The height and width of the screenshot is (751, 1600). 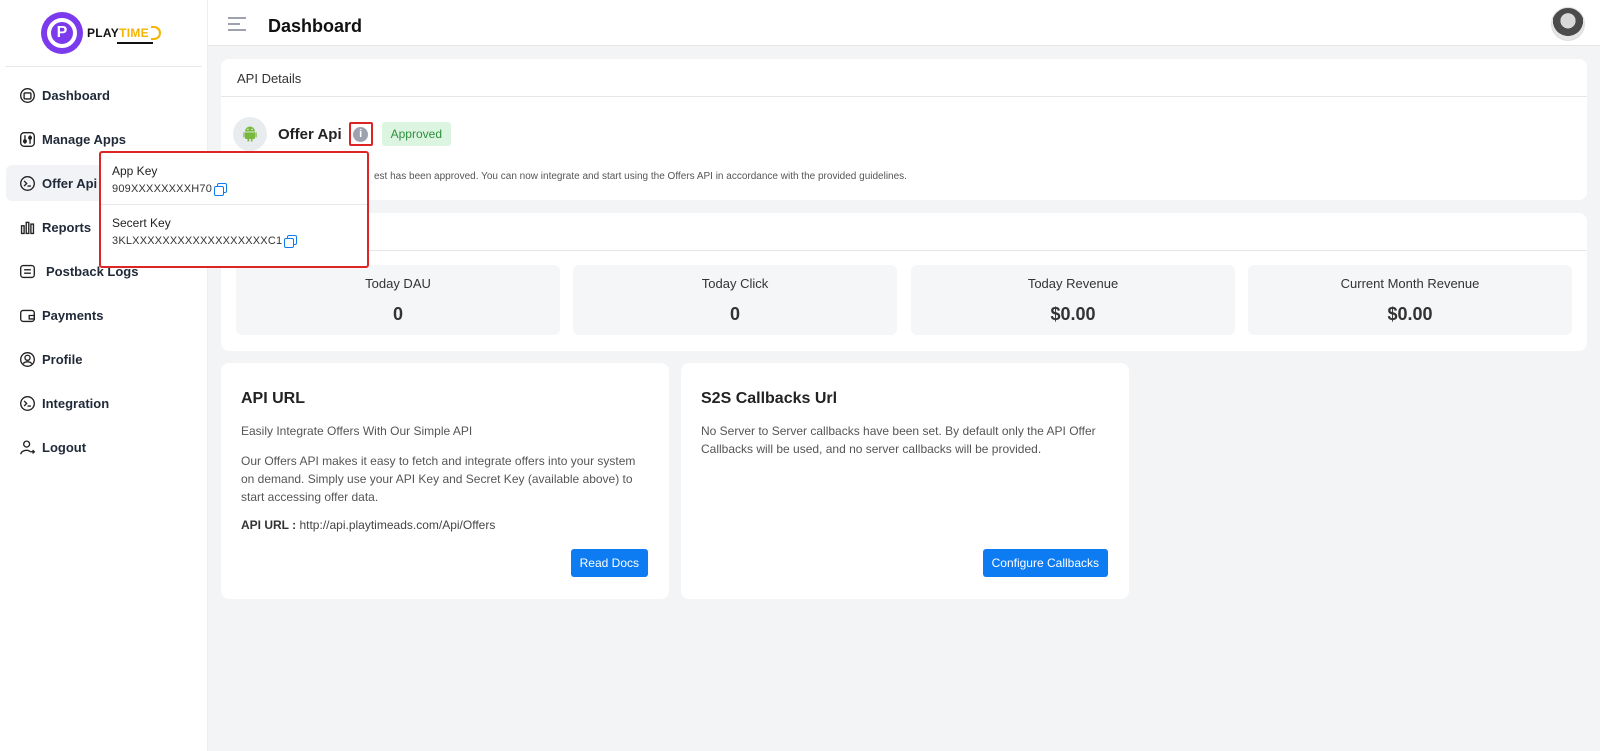 What do you see at coordinates (397, 525) in the screenshot?
I see `api-url-value: http://api.playtimeads.com/Api/Offers` at bounding box center [397, 525].